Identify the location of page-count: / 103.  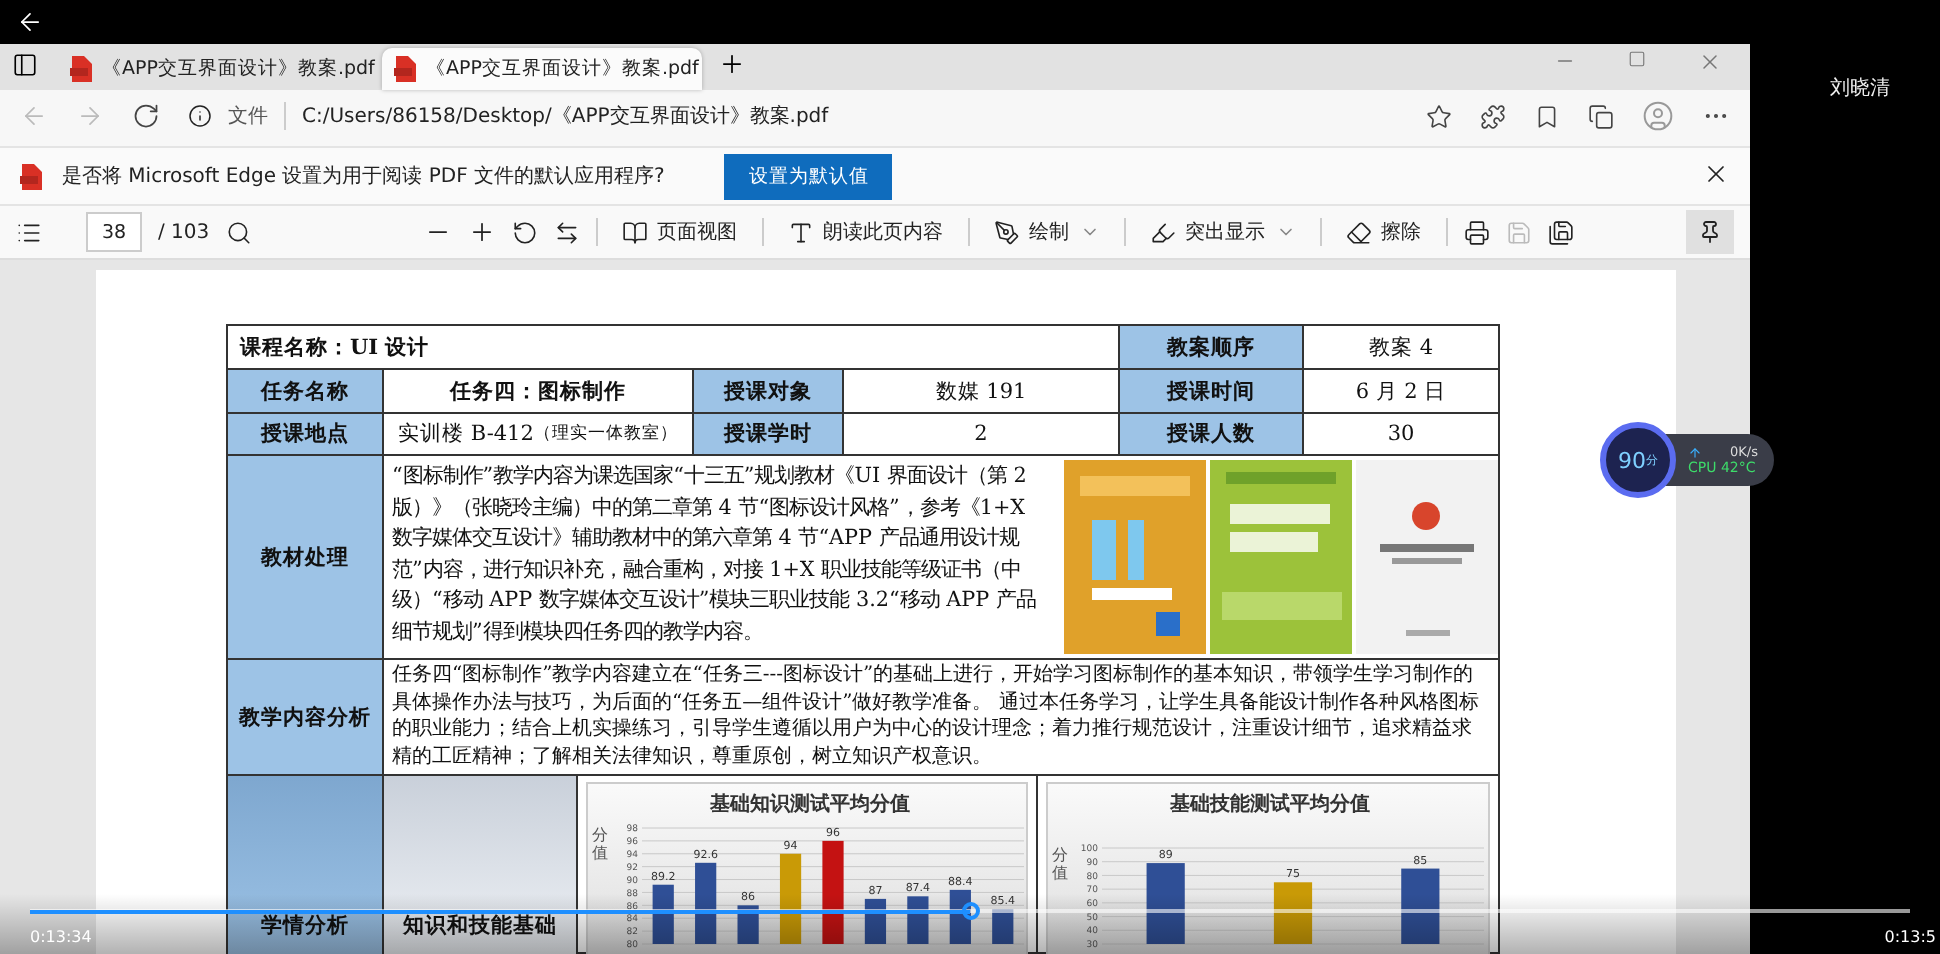
(184, 232).